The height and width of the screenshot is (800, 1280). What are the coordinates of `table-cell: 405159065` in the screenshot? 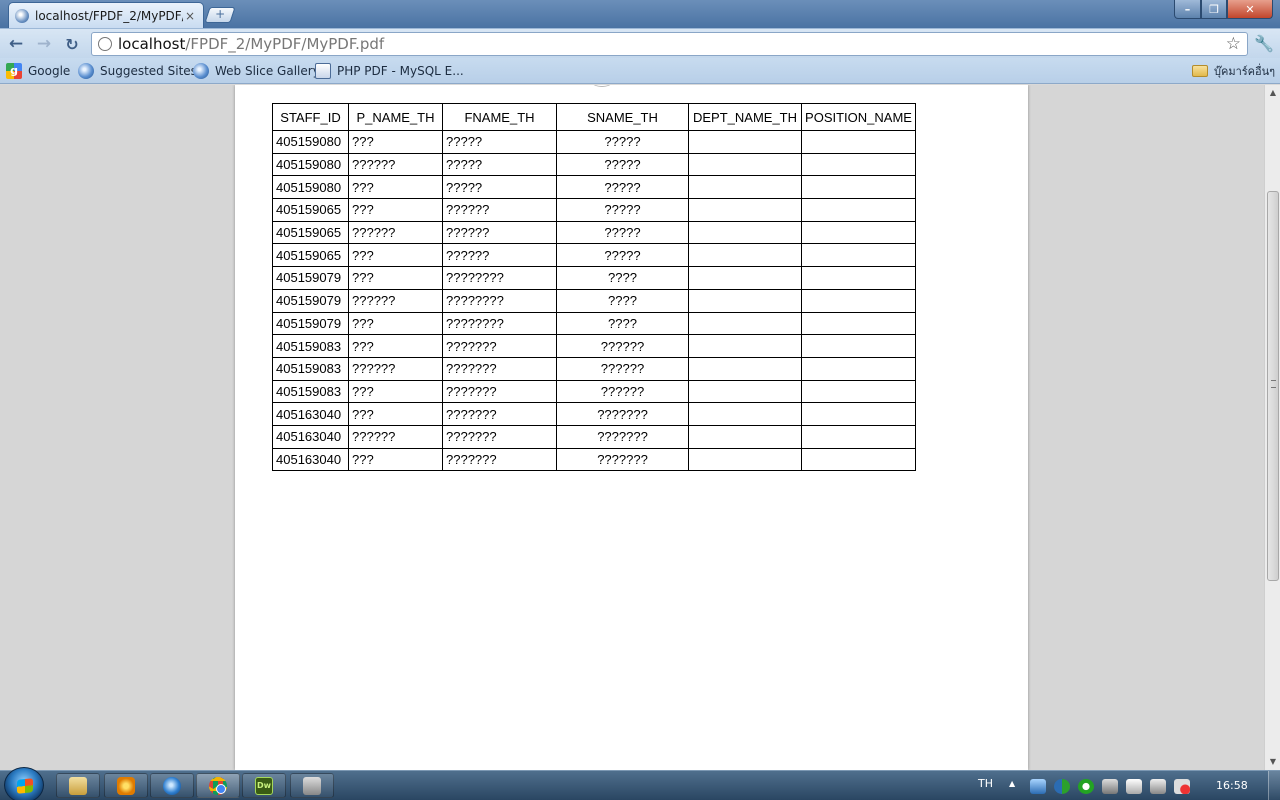 It's located at (310, 255).